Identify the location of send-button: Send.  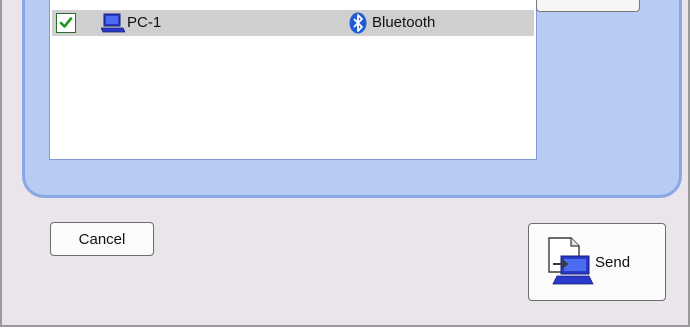
(597, 262).